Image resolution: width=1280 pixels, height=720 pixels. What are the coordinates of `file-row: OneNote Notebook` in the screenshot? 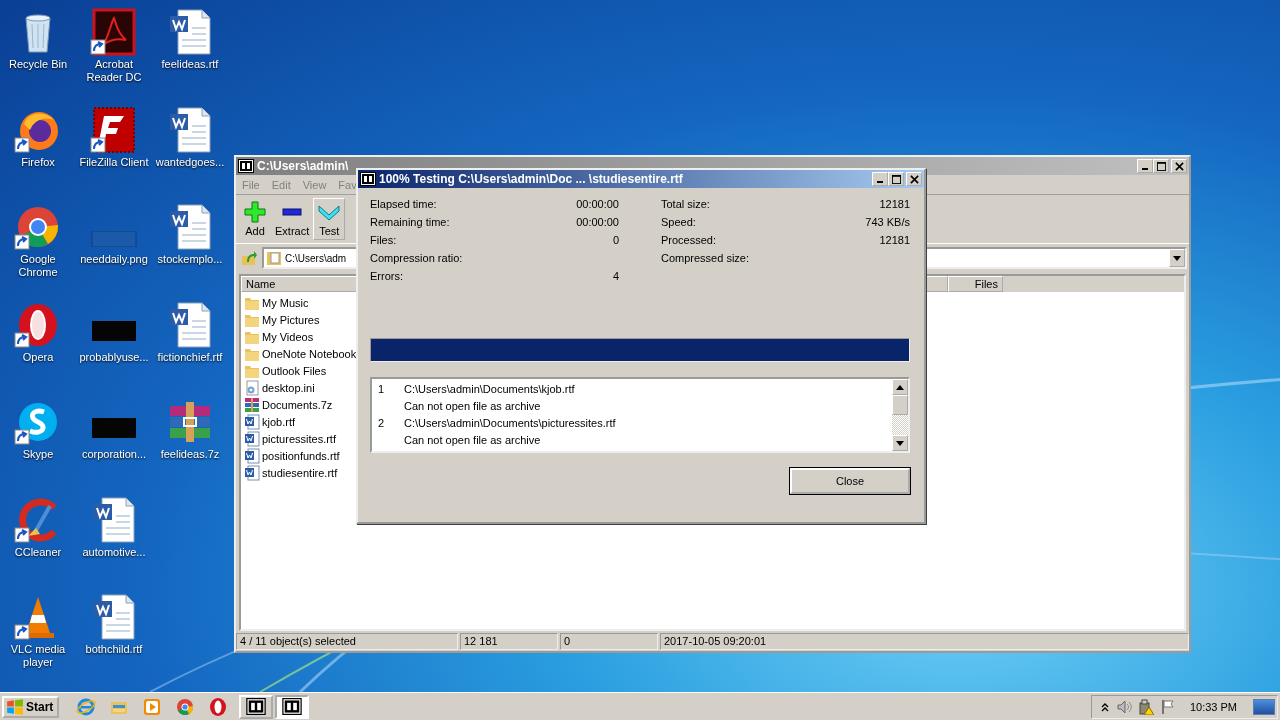 It's located at (300, 353).